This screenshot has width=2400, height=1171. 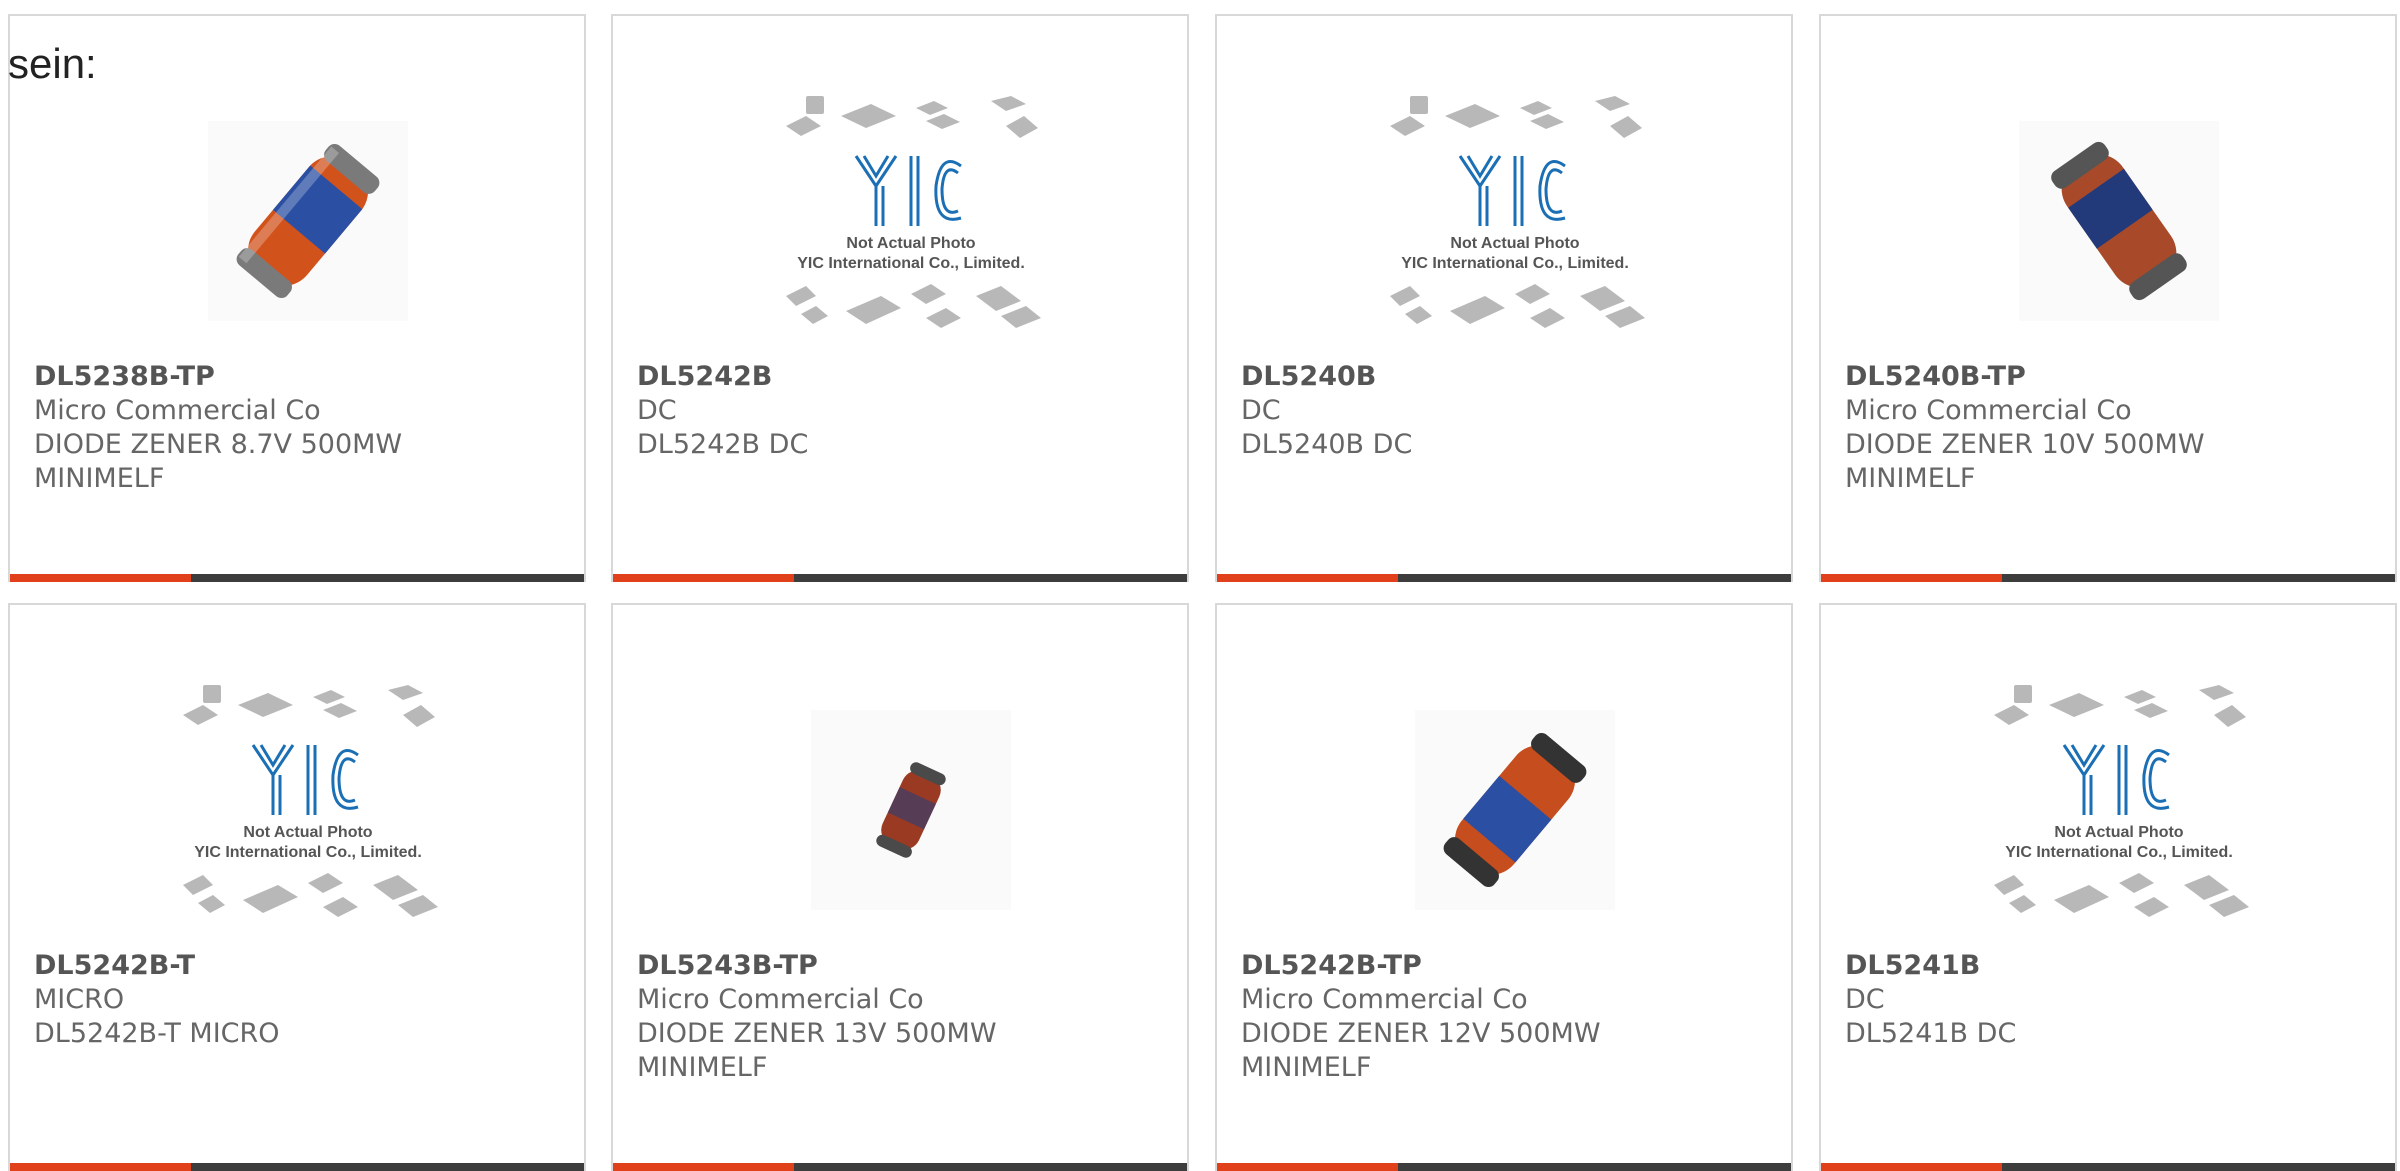 What do you see at coordinates (1327, 444) in the screenshot?
I see `description: DL5240B DC` at bounding box center [1327, 444].